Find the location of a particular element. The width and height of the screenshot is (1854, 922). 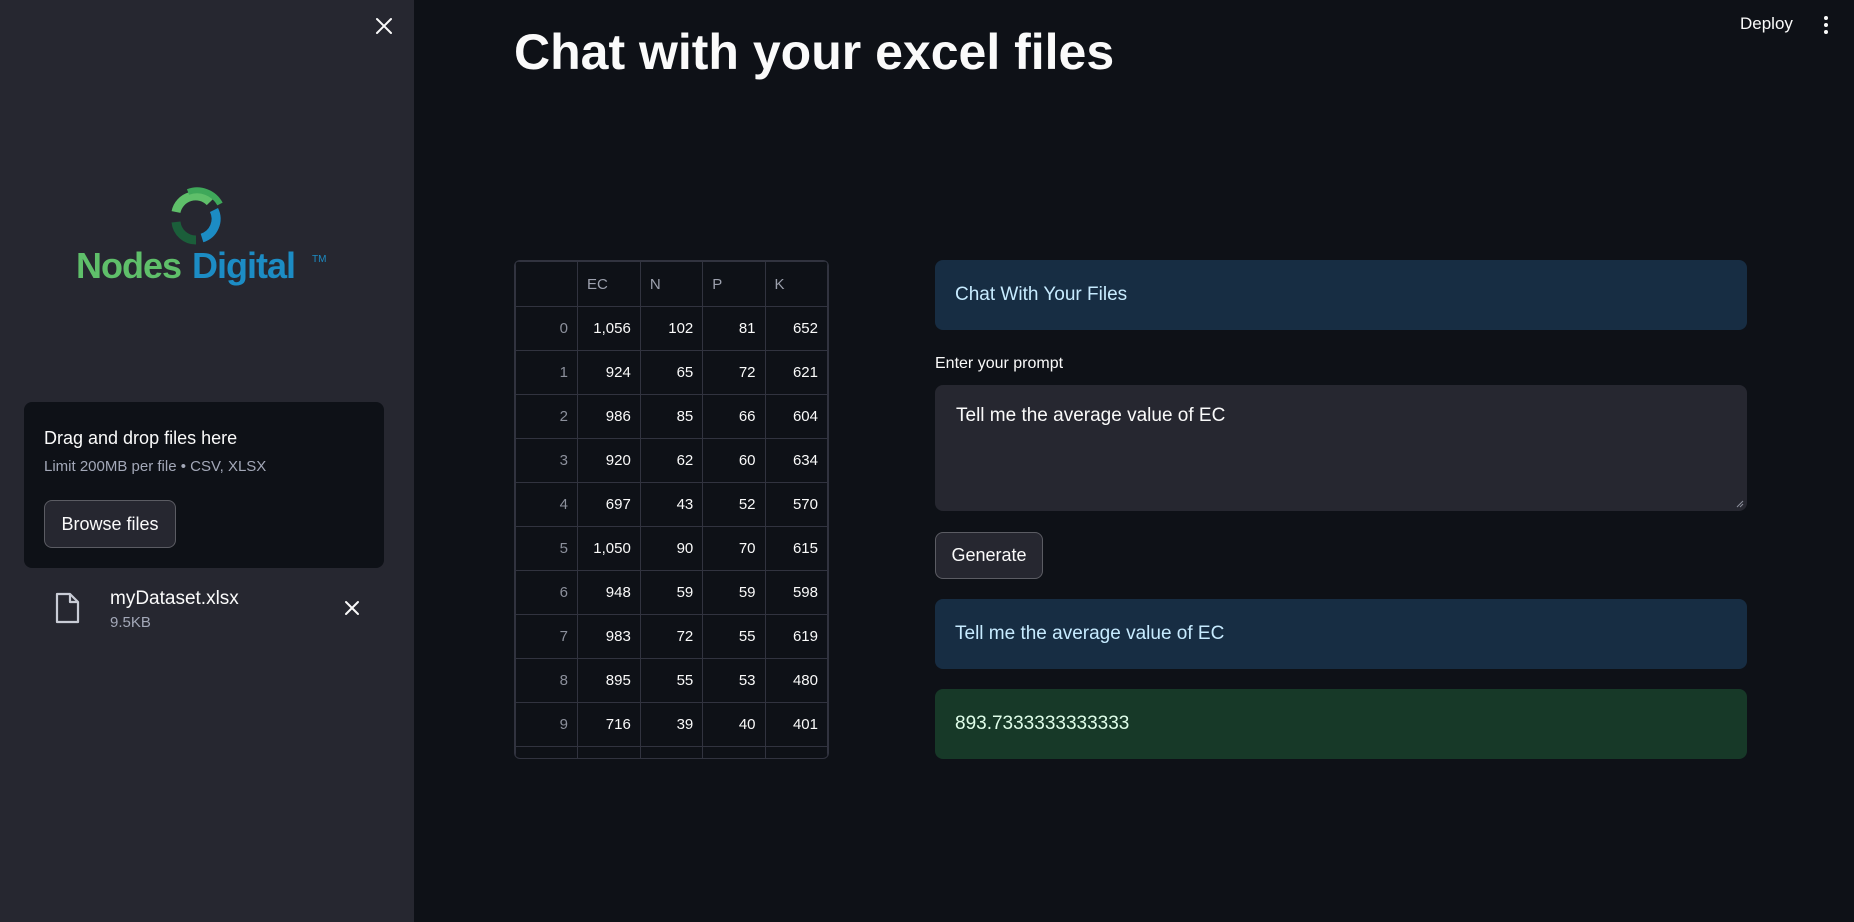

deploy-button: Deploy is located at coordinates (1766, 24).